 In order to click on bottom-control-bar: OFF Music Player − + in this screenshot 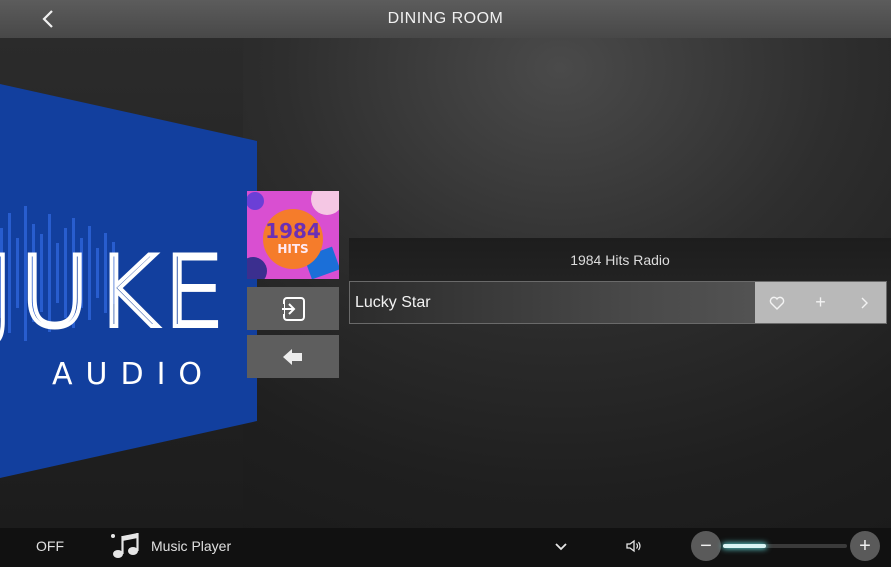, I will do `click(445, 547)`.